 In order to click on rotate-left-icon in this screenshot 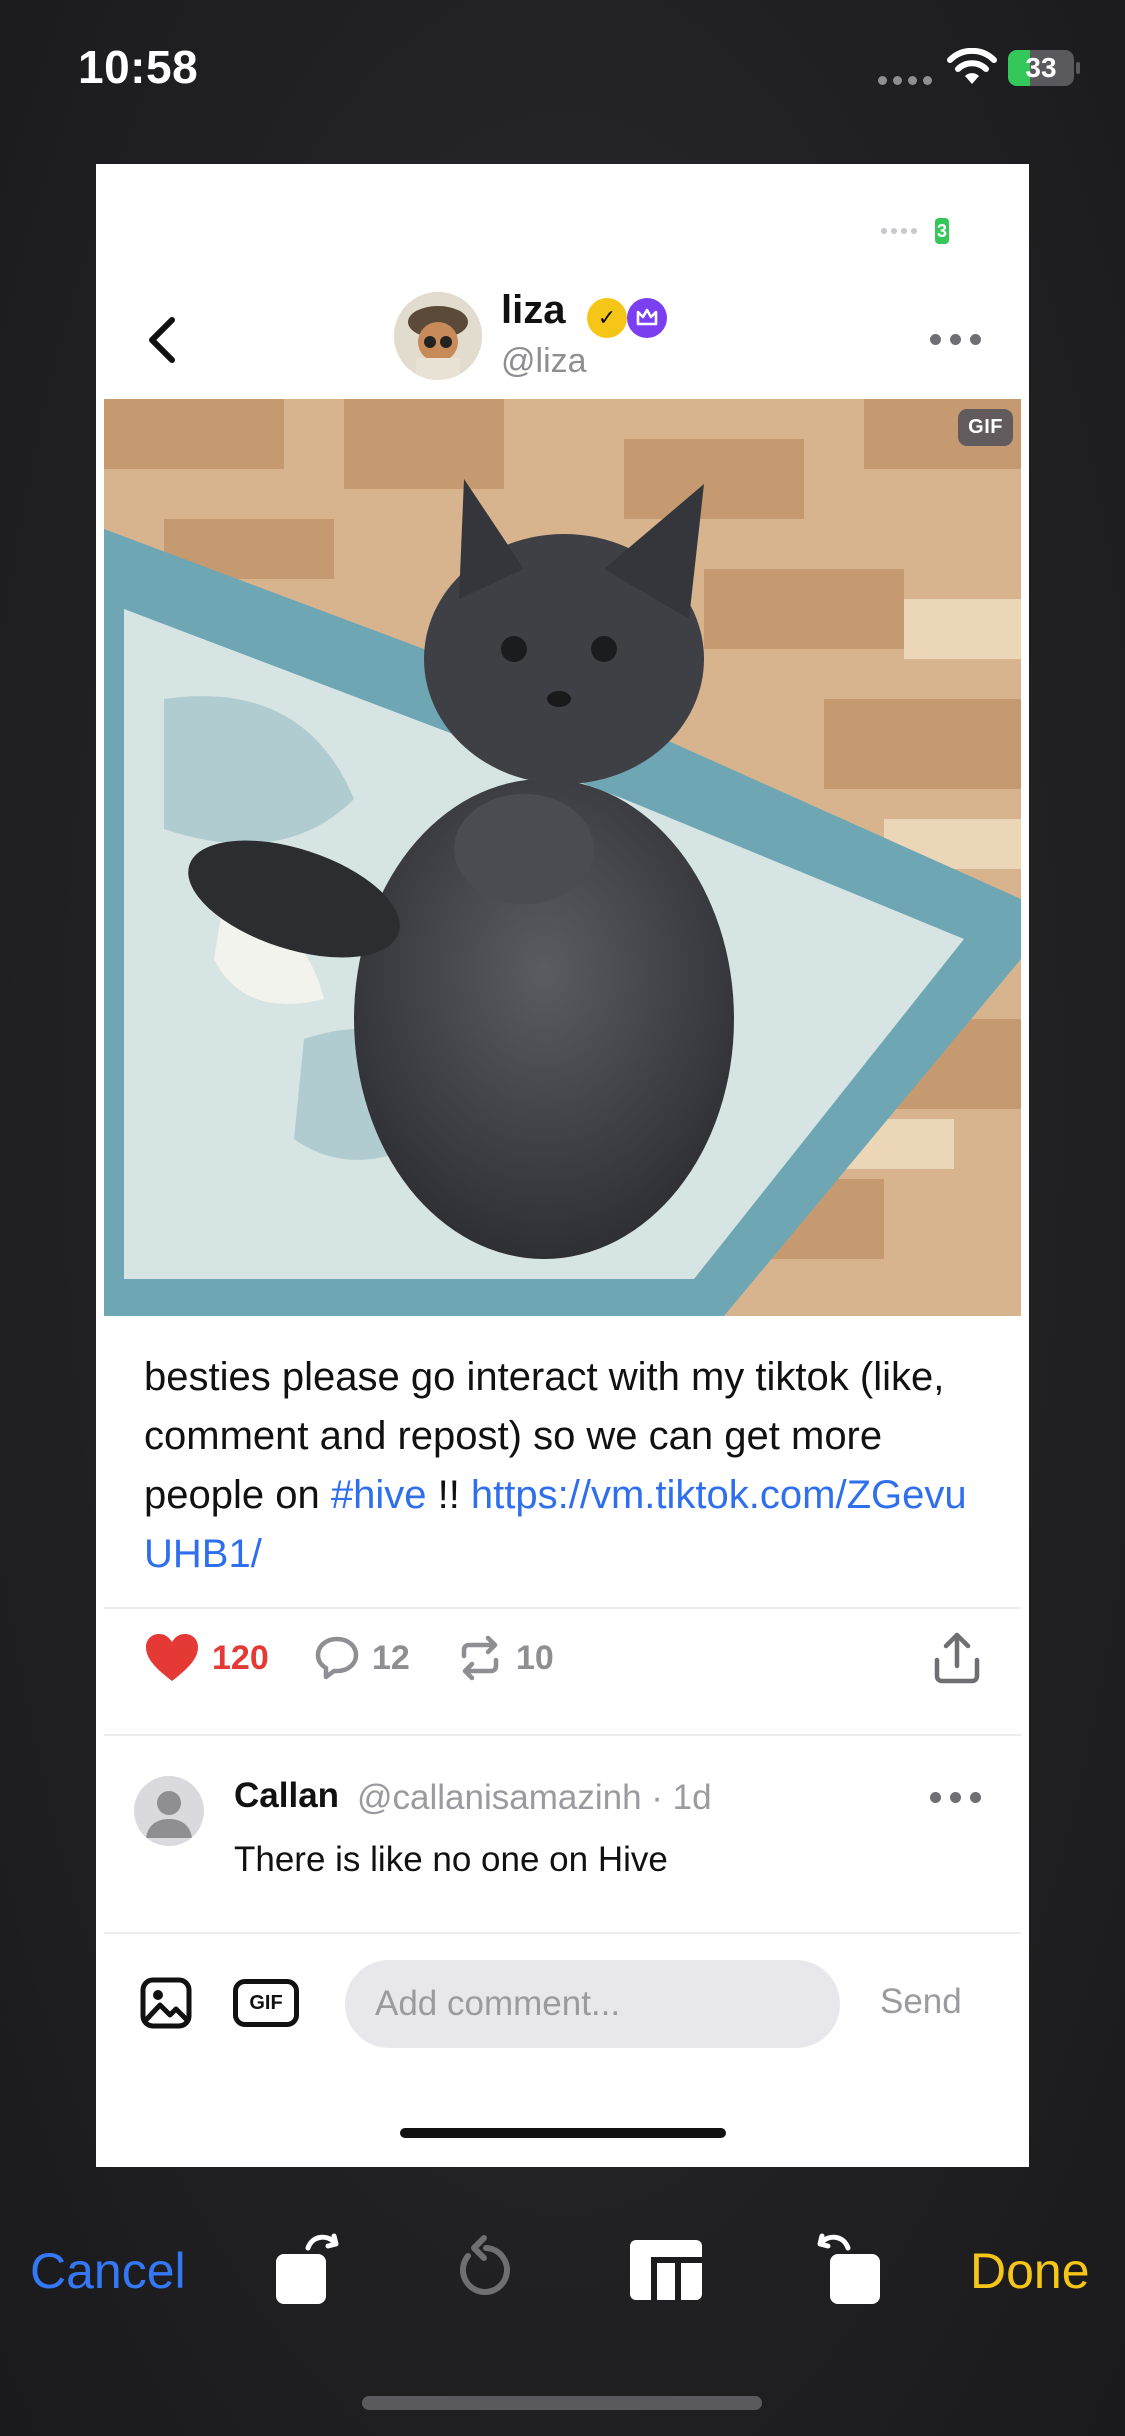, I will do `click(308, 2267)`.